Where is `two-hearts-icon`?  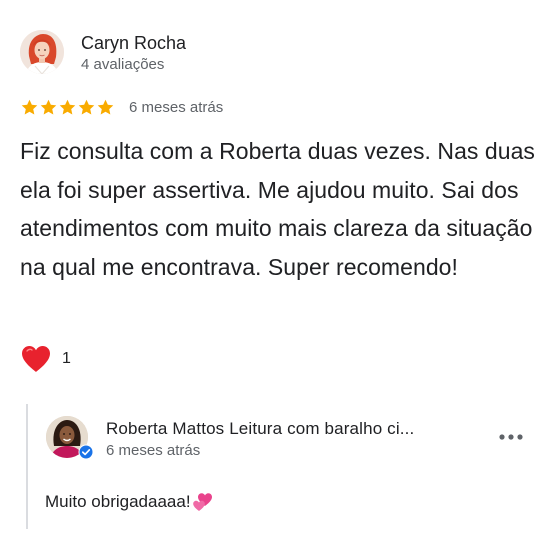 two-hearts-icon is located at coordinates (202, 502).